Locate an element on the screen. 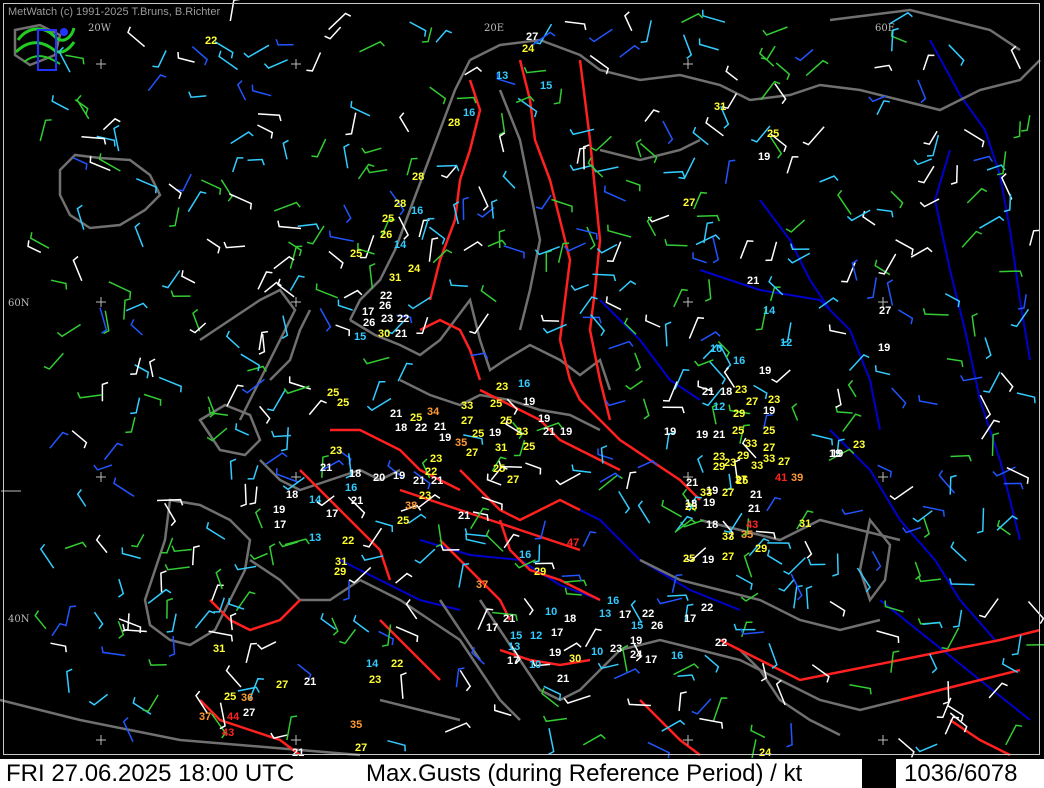  gust-value: 47 is located at coordinates (573, 543).